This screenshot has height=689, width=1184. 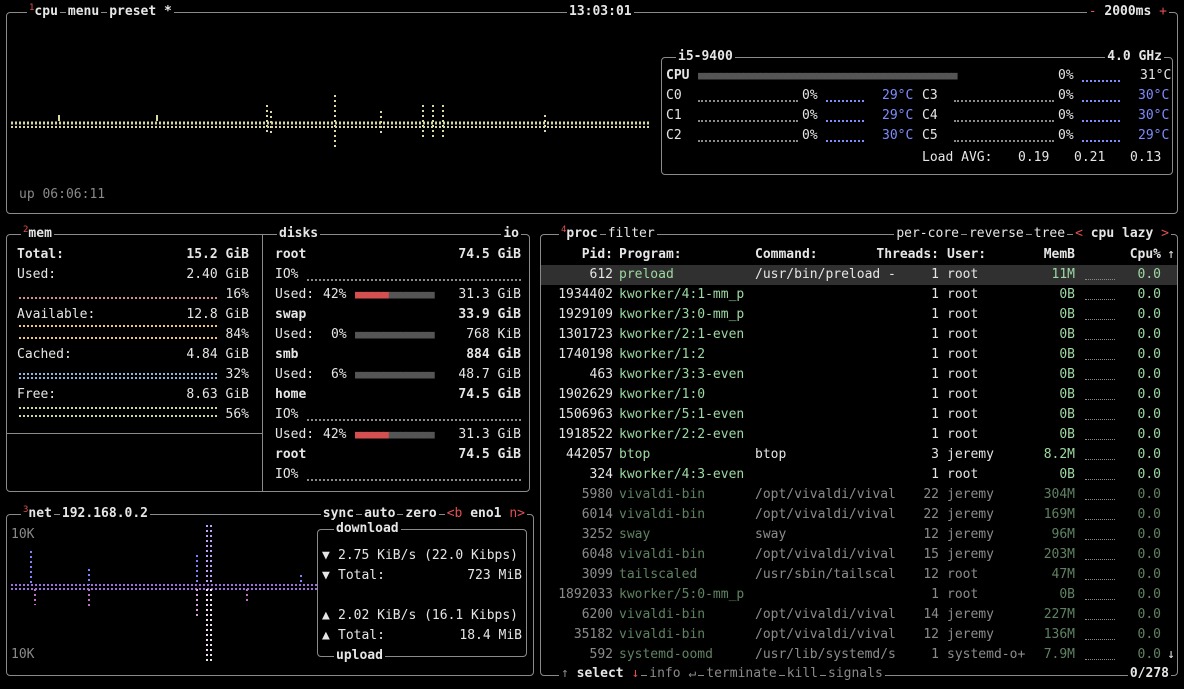 I want to click on proc-threads: 3, so click(x=935, y=454).